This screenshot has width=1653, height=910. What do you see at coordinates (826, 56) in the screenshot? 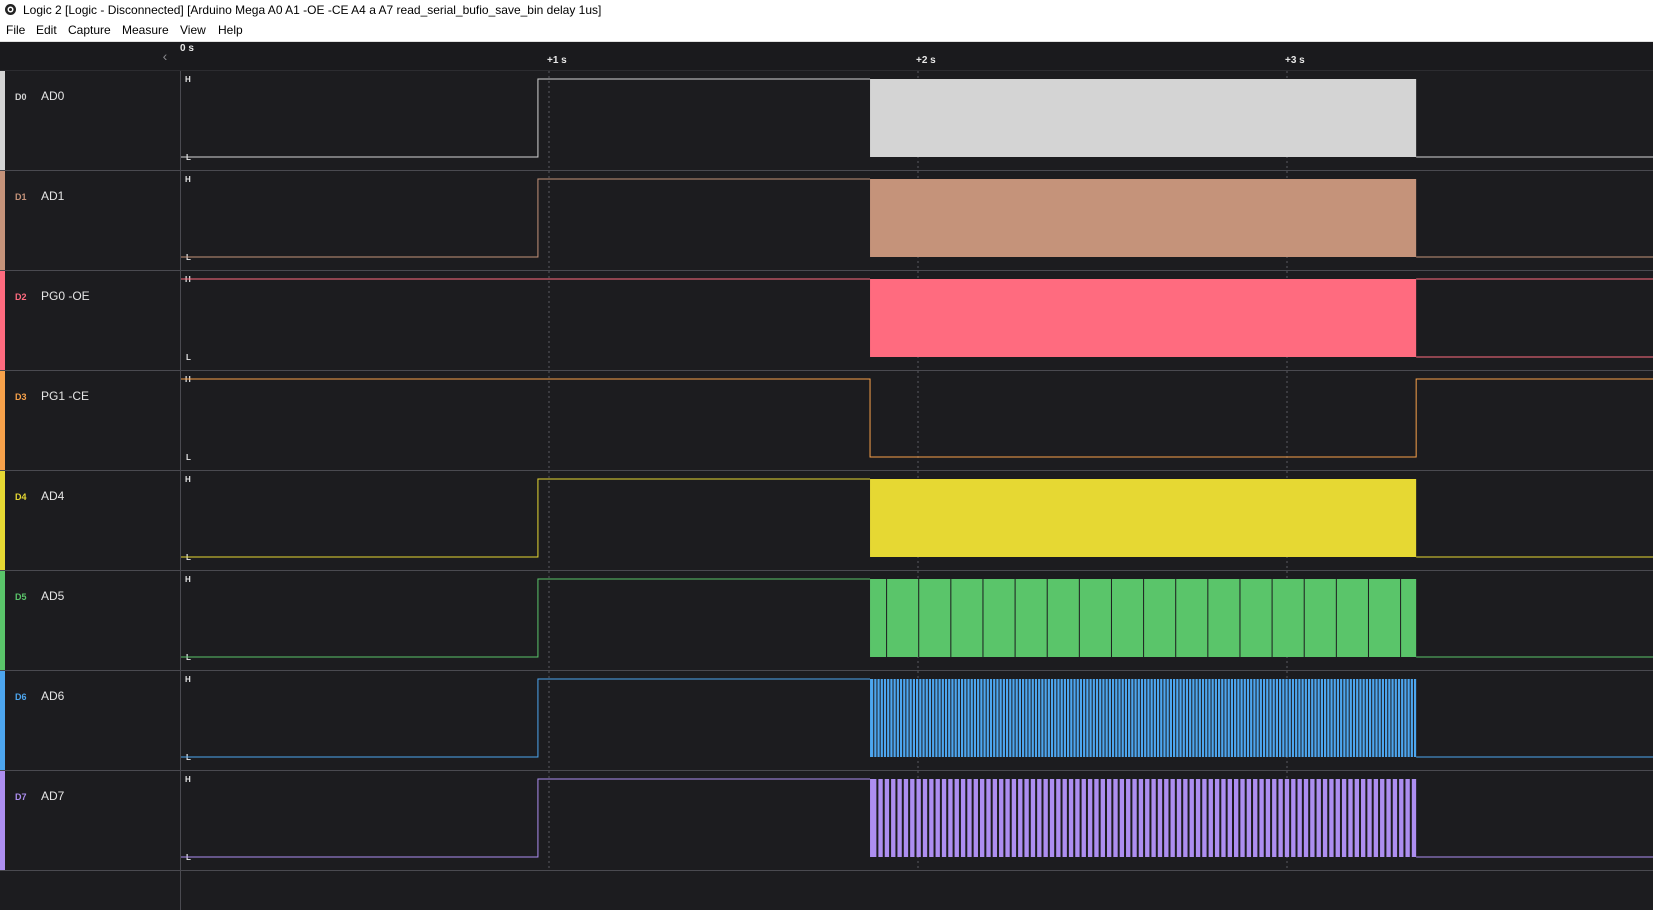
I see `time-ruler: ‹ 0 s +1 s +2 s +3 s` at bounding box center [826, 56].